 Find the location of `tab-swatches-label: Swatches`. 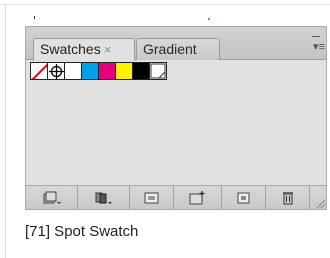

tab-swatches-label: Swatches is located at coordinates (70, 49).